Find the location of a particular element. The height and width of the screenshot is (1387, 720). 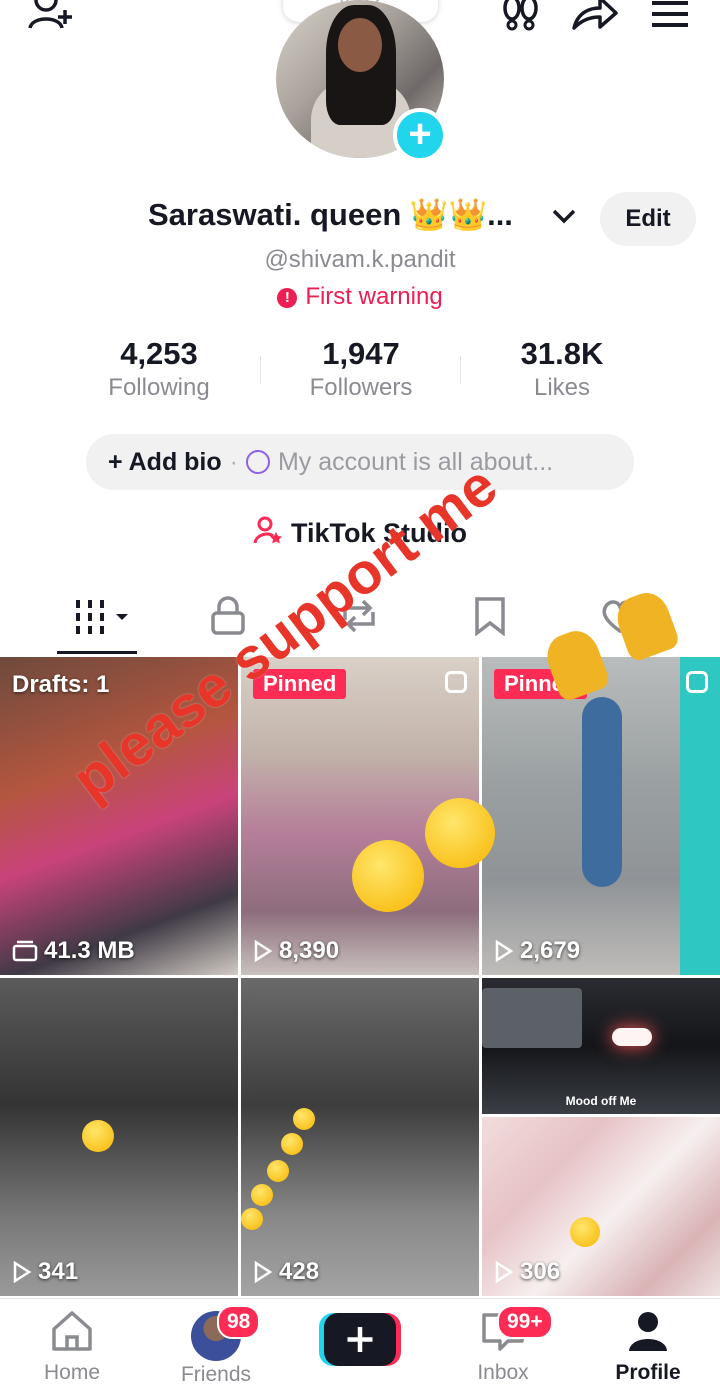

nav-profile-label: Profile is located at coordinates (648, 1372).